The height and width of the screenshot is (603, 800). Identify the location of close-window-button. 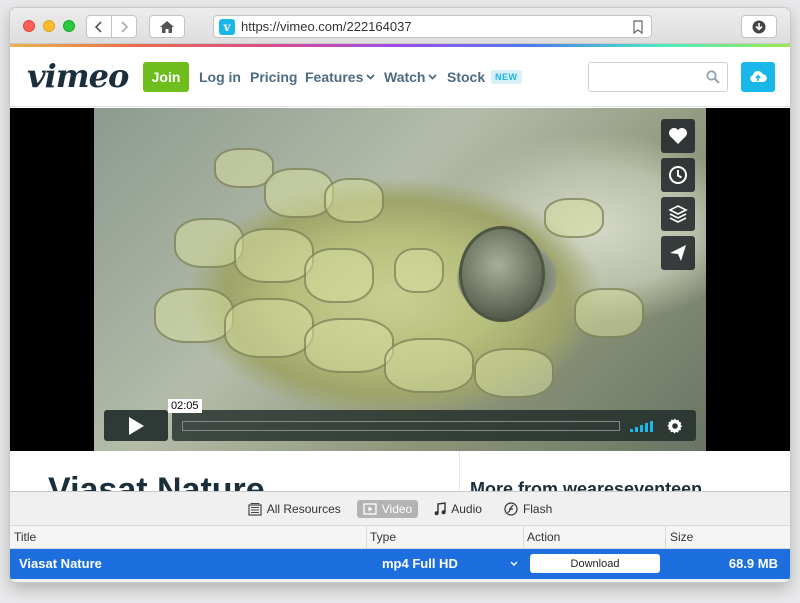
(29, 26).